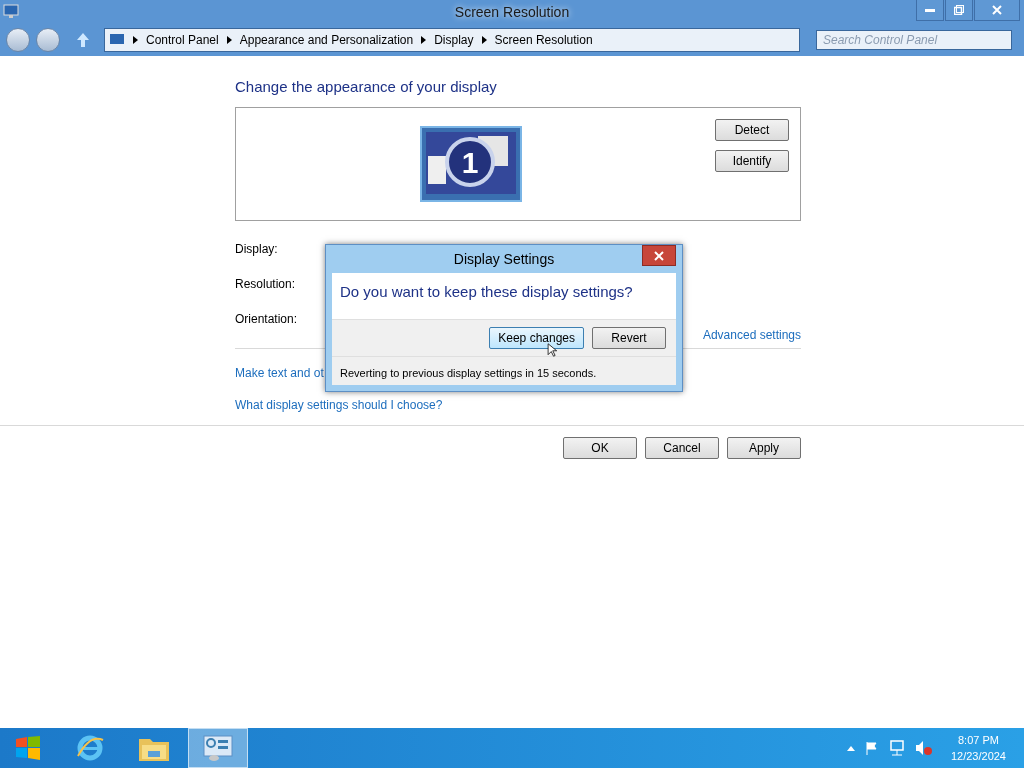 The image size is (1024, 768). I want to click on breadcrumb: Display, so click(454, 40).